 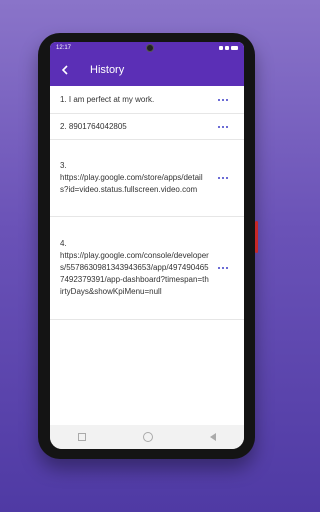 I want to click on battery-icon, so click(x=234, y=48).